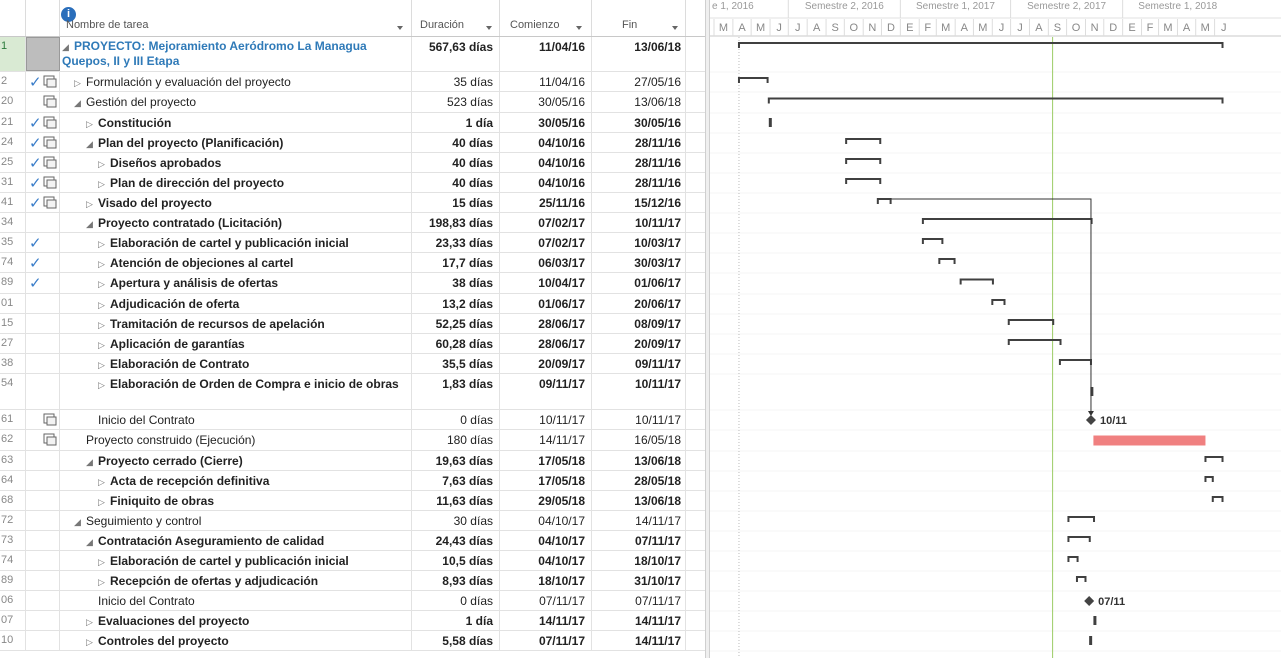  I want to click on task-end: 15/12/16, so click(639, 202).